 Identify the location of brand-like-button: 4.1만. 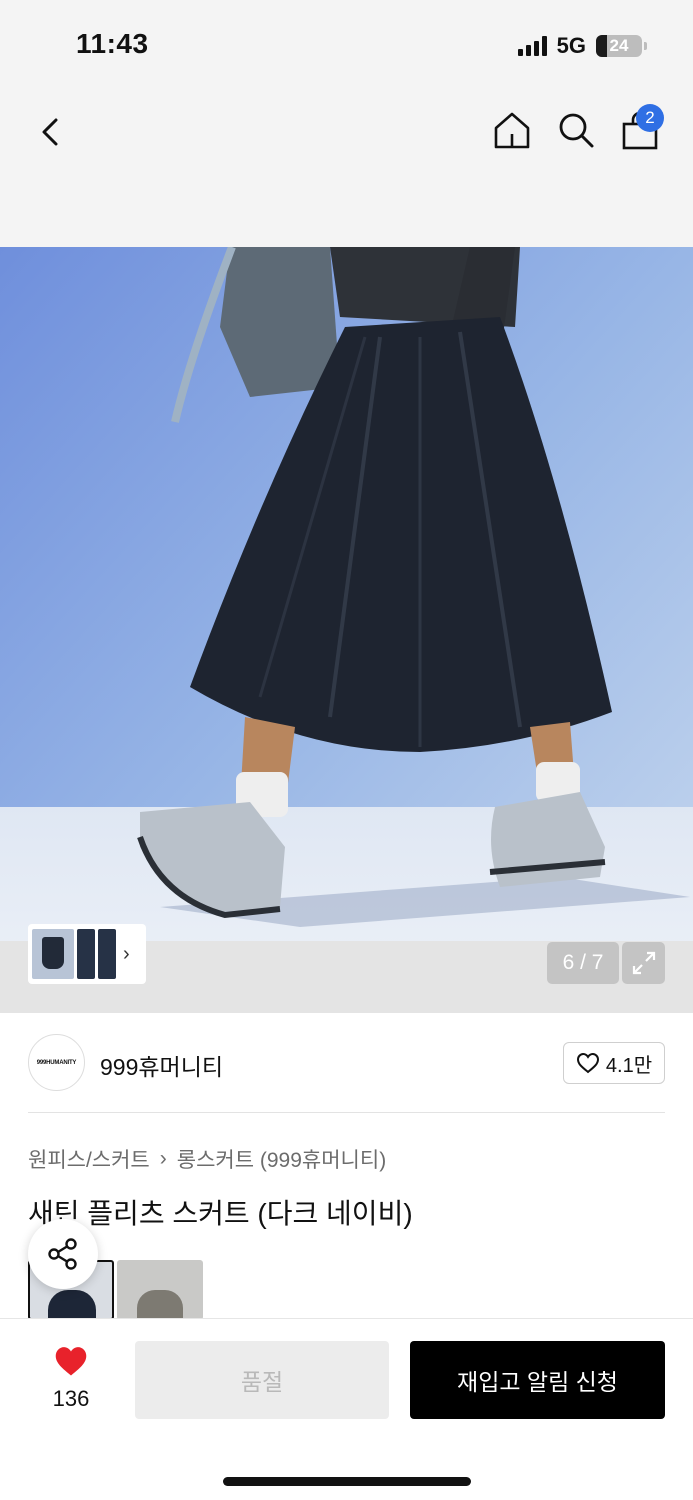
(614, 1063).